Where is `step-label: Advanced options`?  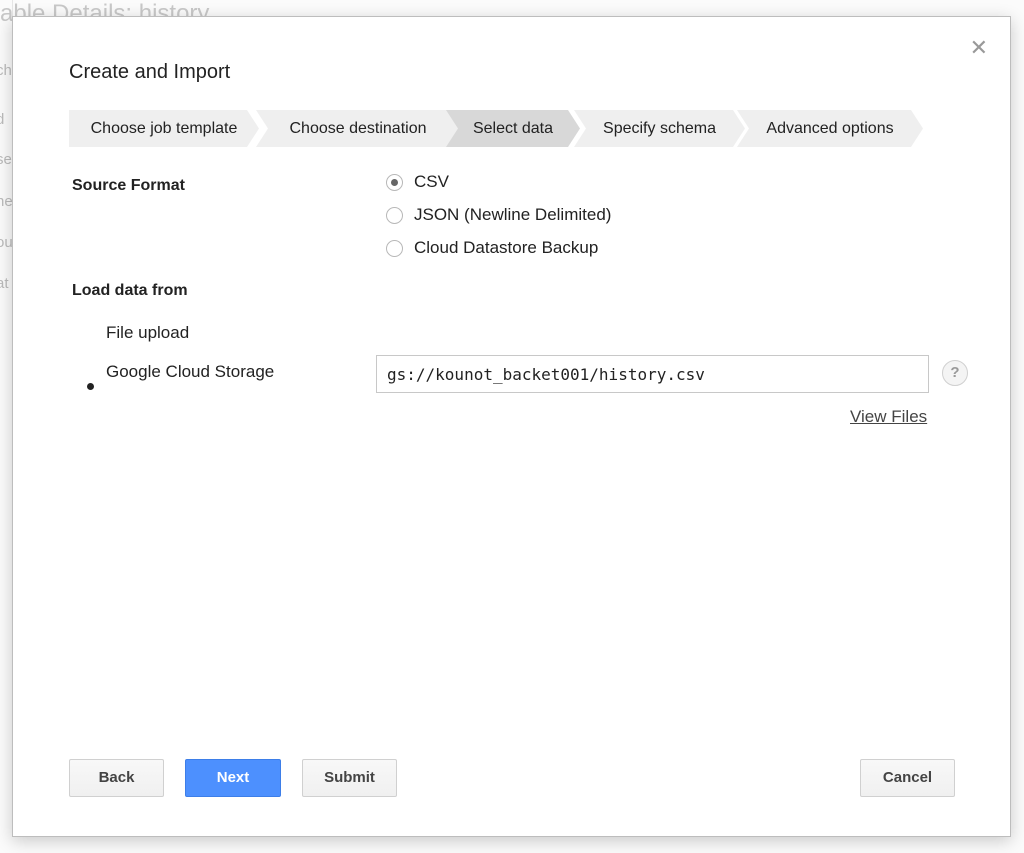
step-label: Advanced options is located at coordinates (830, 128).